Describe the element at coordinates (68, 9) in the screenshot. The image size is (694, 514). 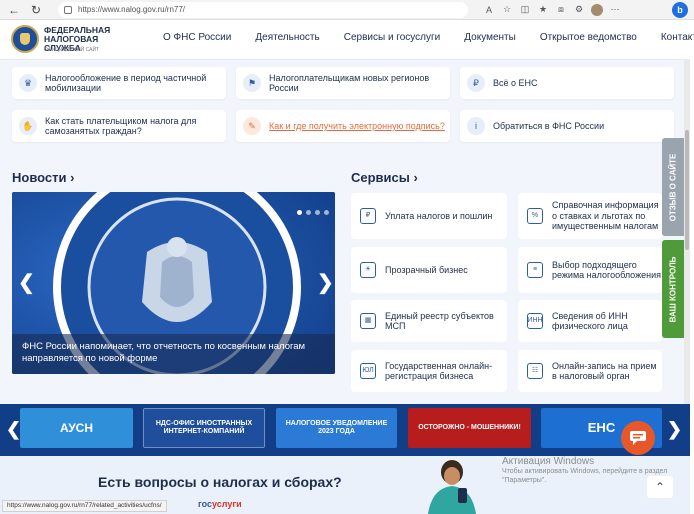
I see `lock-icon` at that location.